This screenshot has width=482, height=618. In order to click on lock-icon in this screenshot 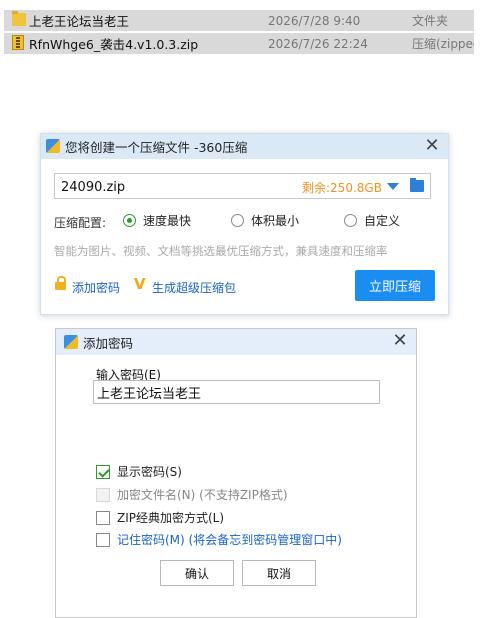, I will do `click(60, 283)`.